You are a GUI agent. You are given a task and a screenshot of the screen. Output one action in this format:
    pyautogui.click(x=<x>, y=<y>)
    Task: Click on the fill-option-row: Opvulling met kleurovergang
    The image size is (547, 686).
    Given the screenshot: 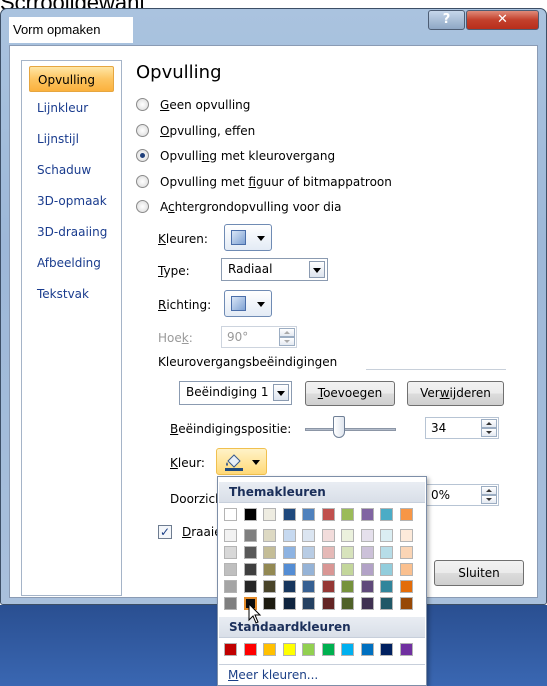 What is the action you would take?
    pyautogui.click(x=286, y=156)
    